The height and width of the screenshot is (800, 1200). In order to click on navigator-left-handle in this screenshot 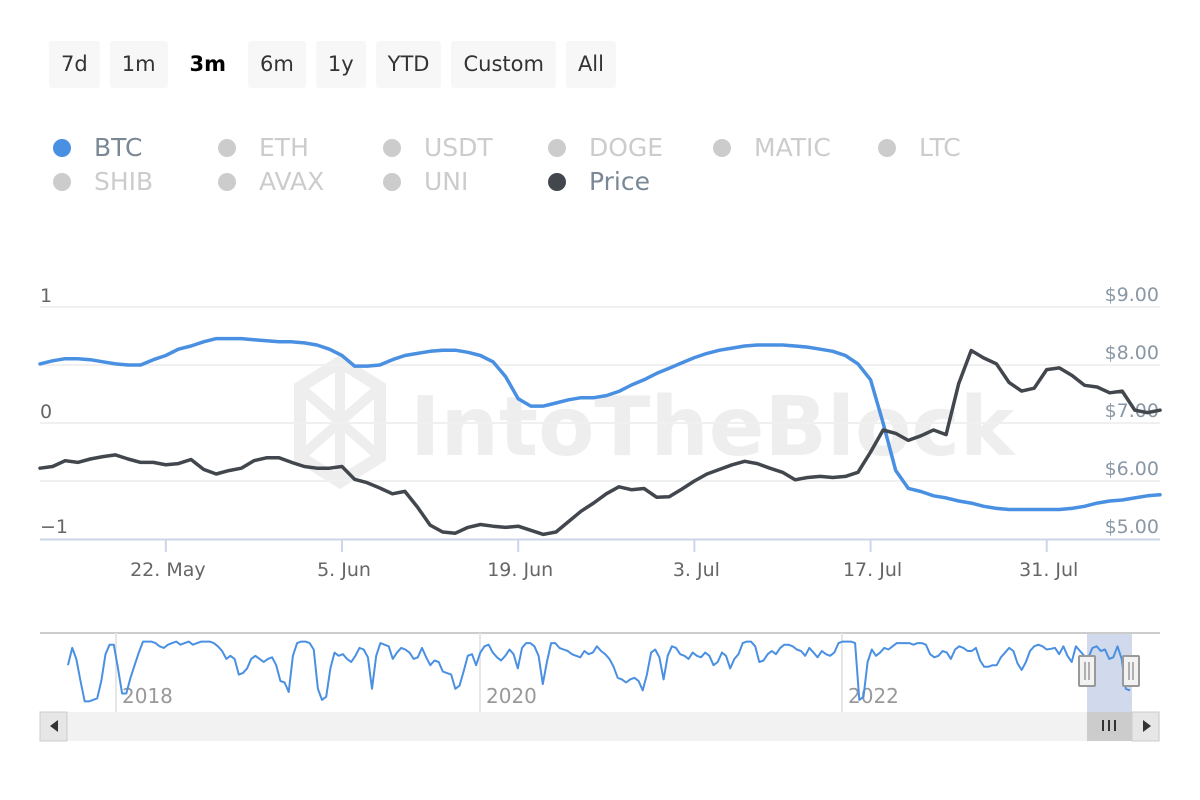, I will do `click(1087, 671)`.